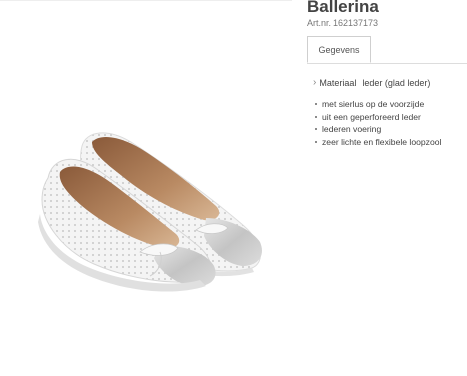  I want to click on tab-divider, so click(387, 63).